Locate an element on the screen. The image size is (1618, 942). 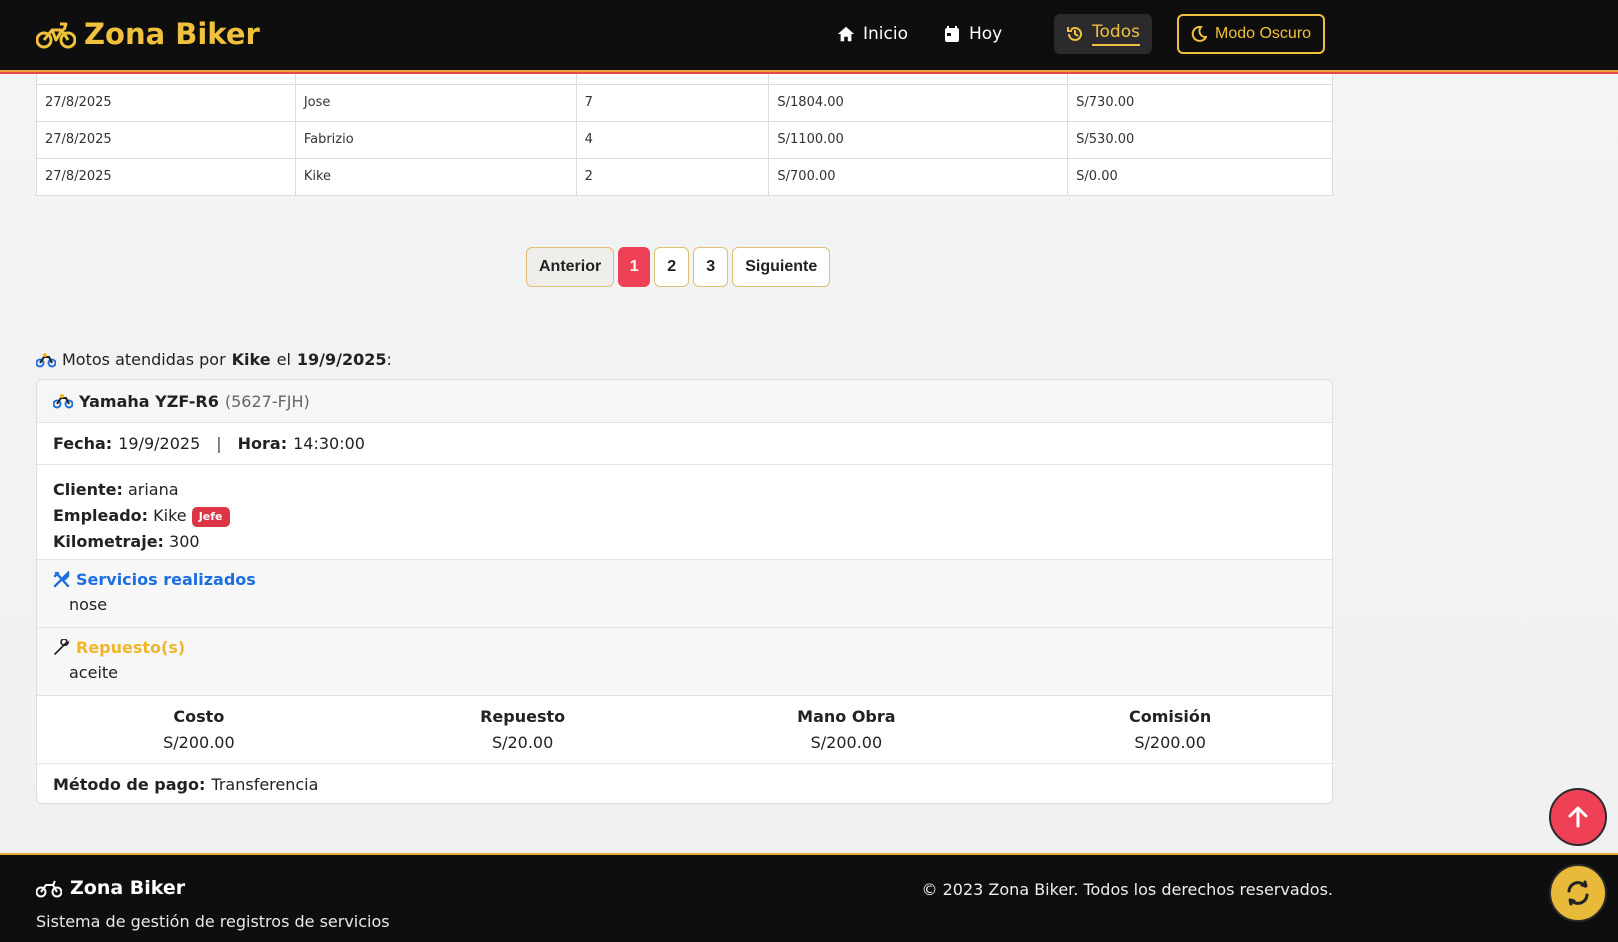
pagination: Anterior 1 2 3 Siguiente is located at coordinates (678, 267).